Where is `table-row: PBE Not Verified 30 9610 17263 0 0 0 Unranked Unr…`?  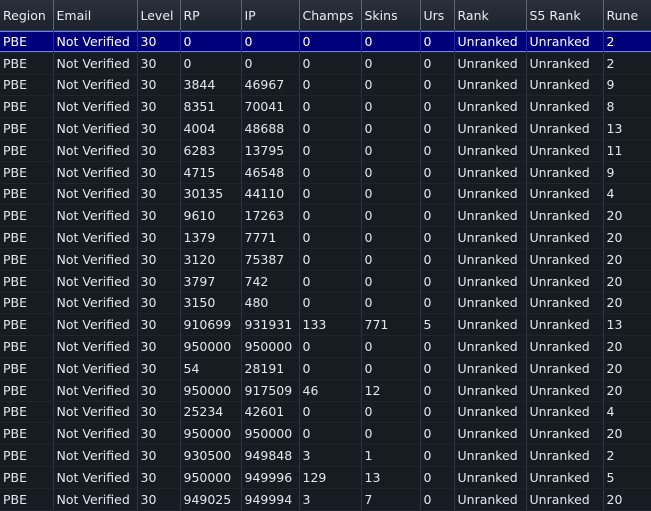 table-row: PBE Not Verified 30 9610 17263 0 0 0 Unranked Unr… is located at coordinates (325, 216).